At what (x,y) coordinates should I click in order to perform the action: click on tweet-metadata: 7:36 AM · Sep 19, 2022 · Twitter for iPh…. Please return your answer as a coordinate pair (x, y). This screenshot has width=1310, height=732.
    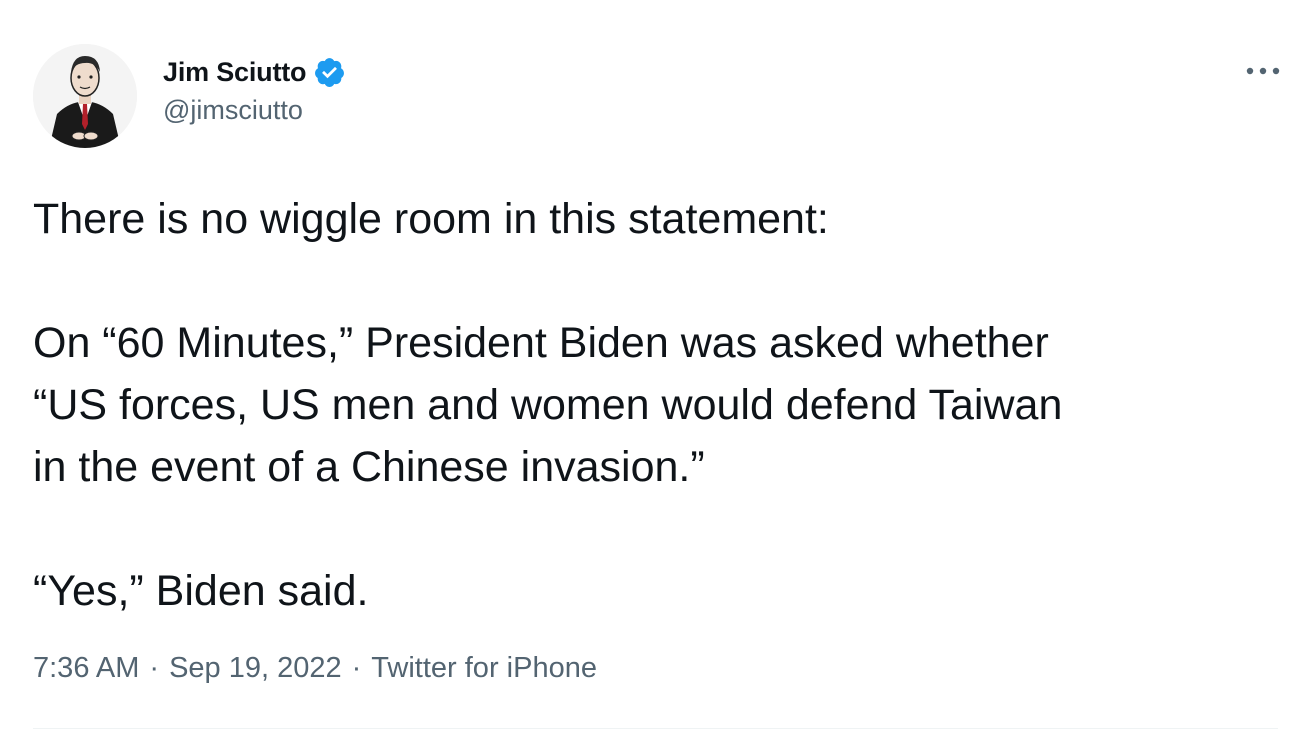
    Looking at the image, I should click on (315, 668).